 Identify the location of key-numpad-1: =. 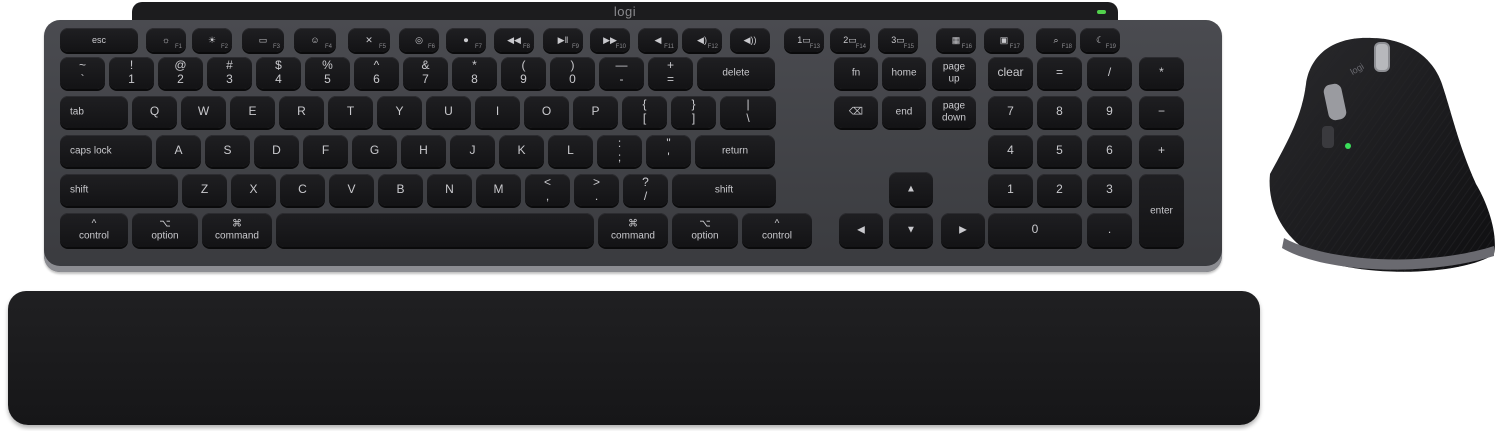
(1059, 73).